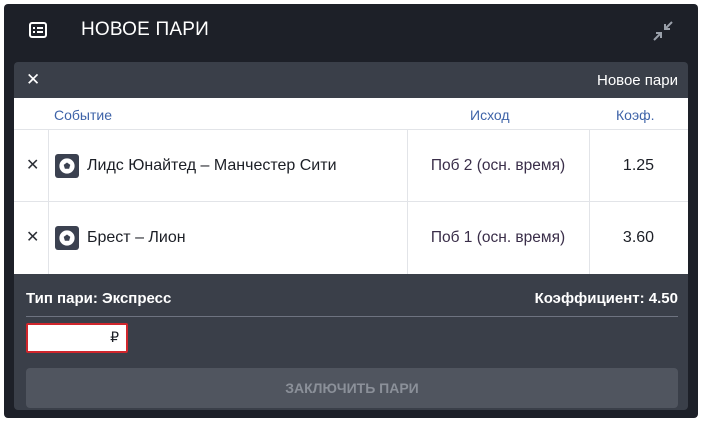 Image resolution: width=706 pixels, height=427 pixels. Describe the element at coordinates (638, 237) in the screenshot. I see `coefficient: 3.60` at that location.